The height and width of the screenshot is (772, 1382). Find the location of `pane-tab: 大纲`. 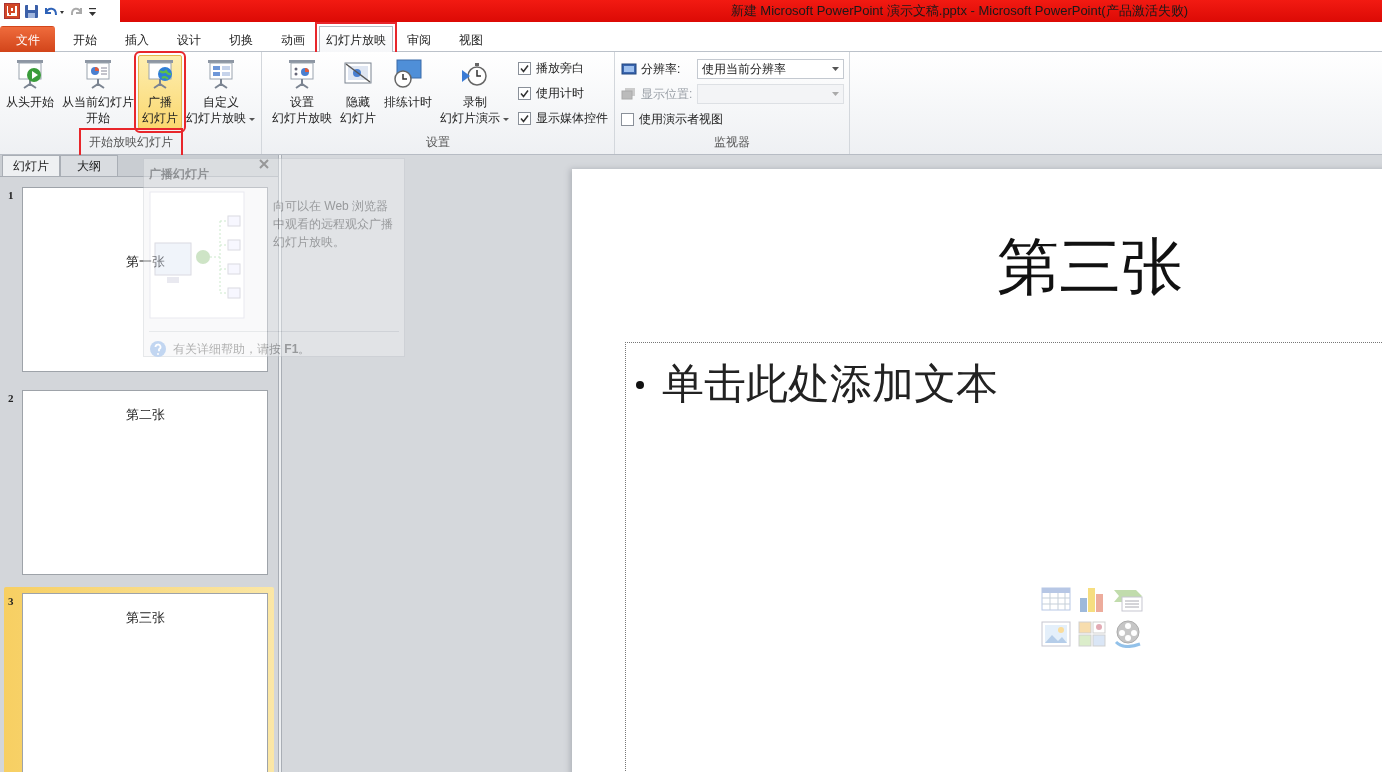

pane-tab: 大纲 is located at coordinates (89, 165).